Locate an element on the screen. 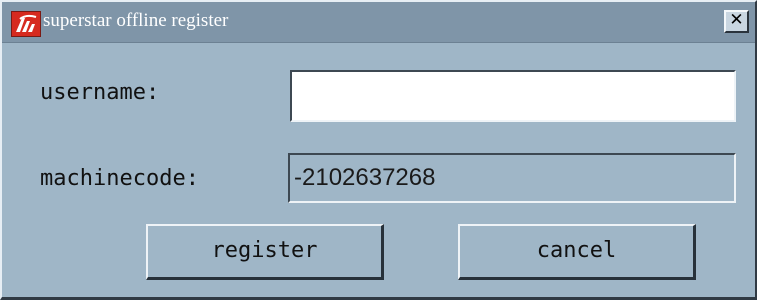 The image size is (757, 300). register-button: register is located at coordinates (265, 252).